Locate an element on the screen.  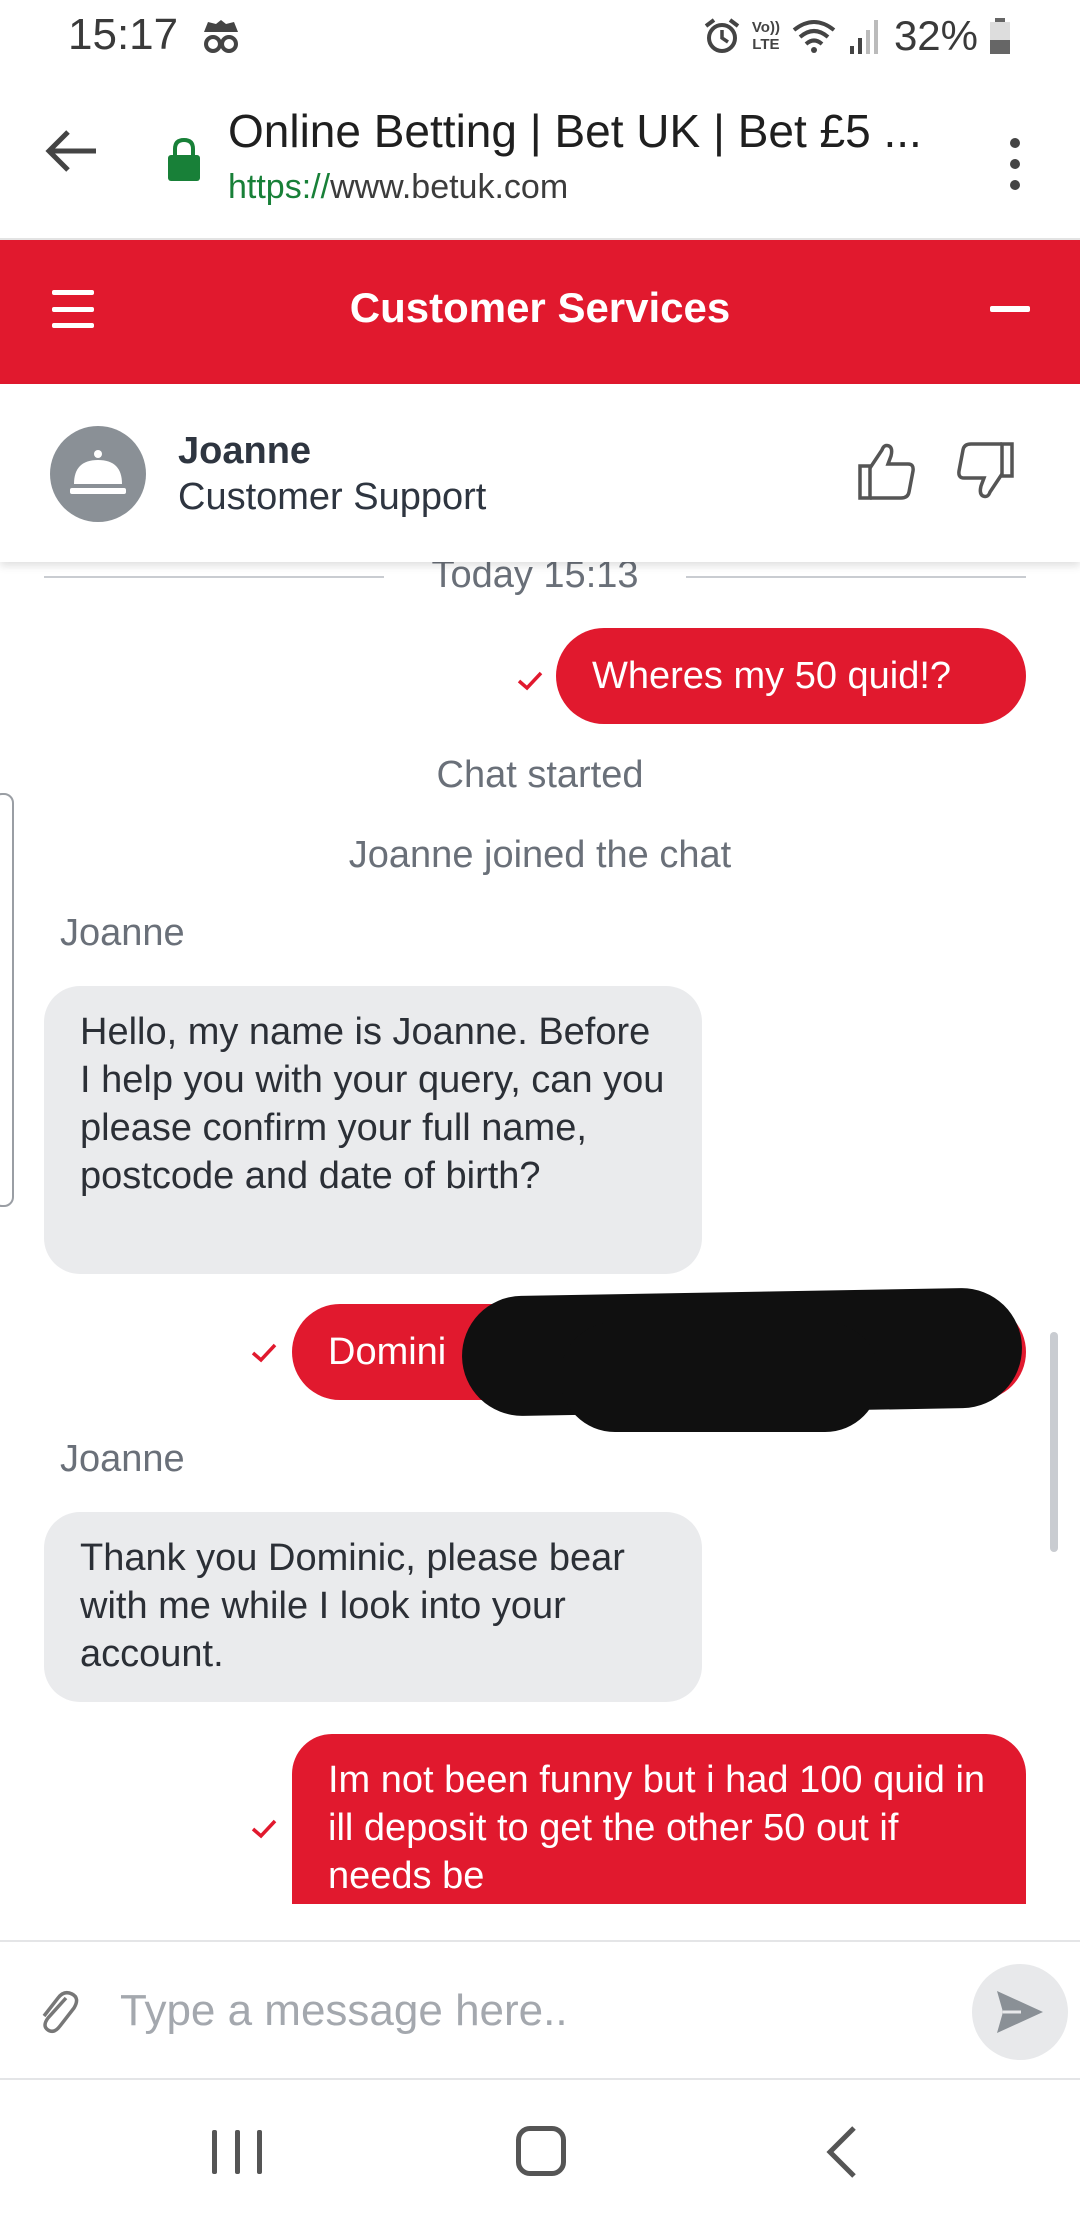
wifi-icon is located at coordinates (814, 36).